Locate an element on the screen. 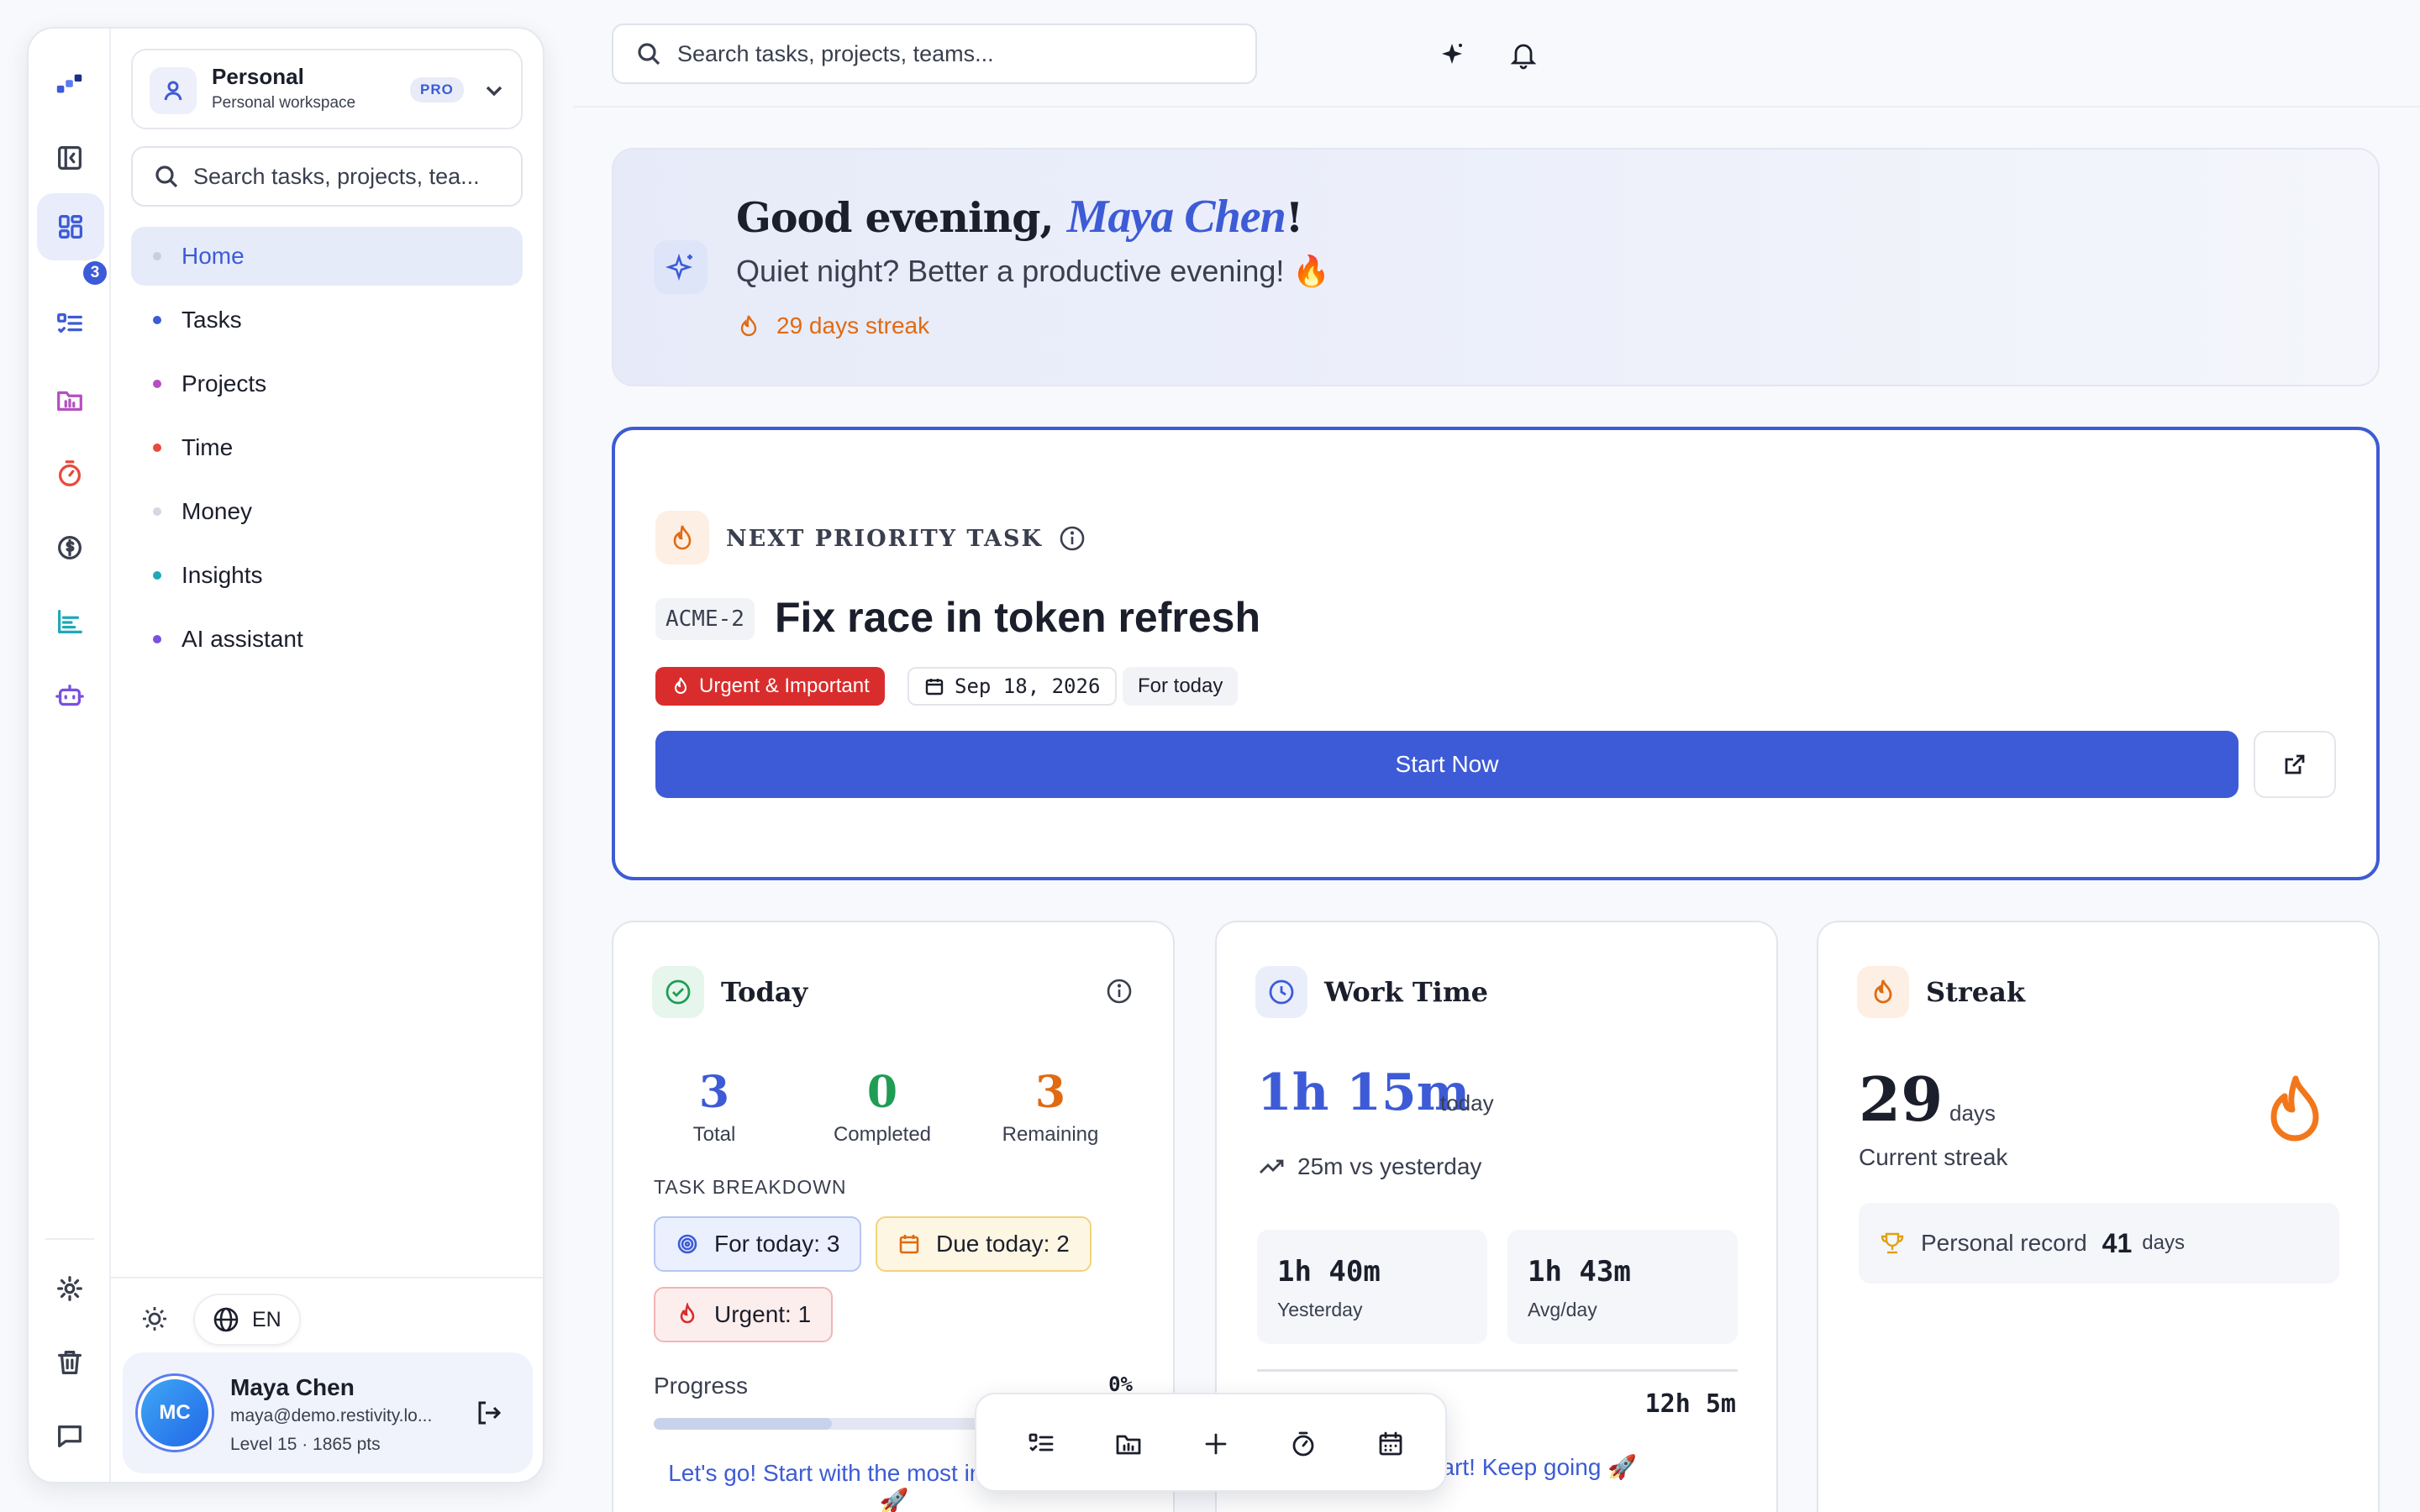 Image resolution: width=2420 pixels, height=1512 pixels. collapse-sidebar-icon is located at coordinates (69, 158).